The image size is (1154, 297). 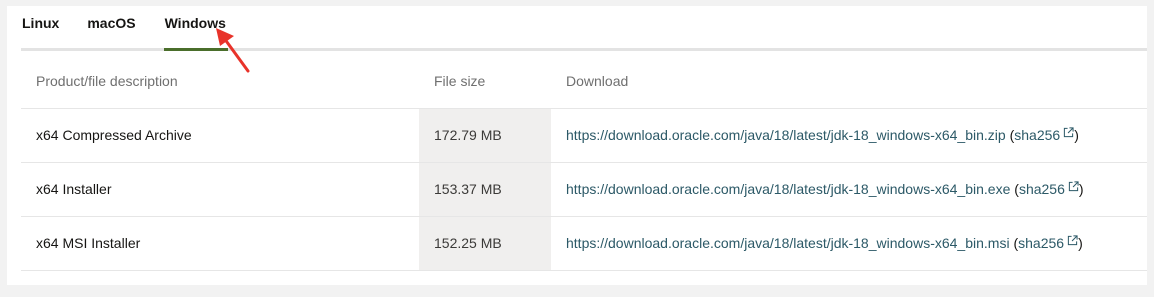 I want to click on file-description: x64 Compressed Archive, so click(x=220, y=135).